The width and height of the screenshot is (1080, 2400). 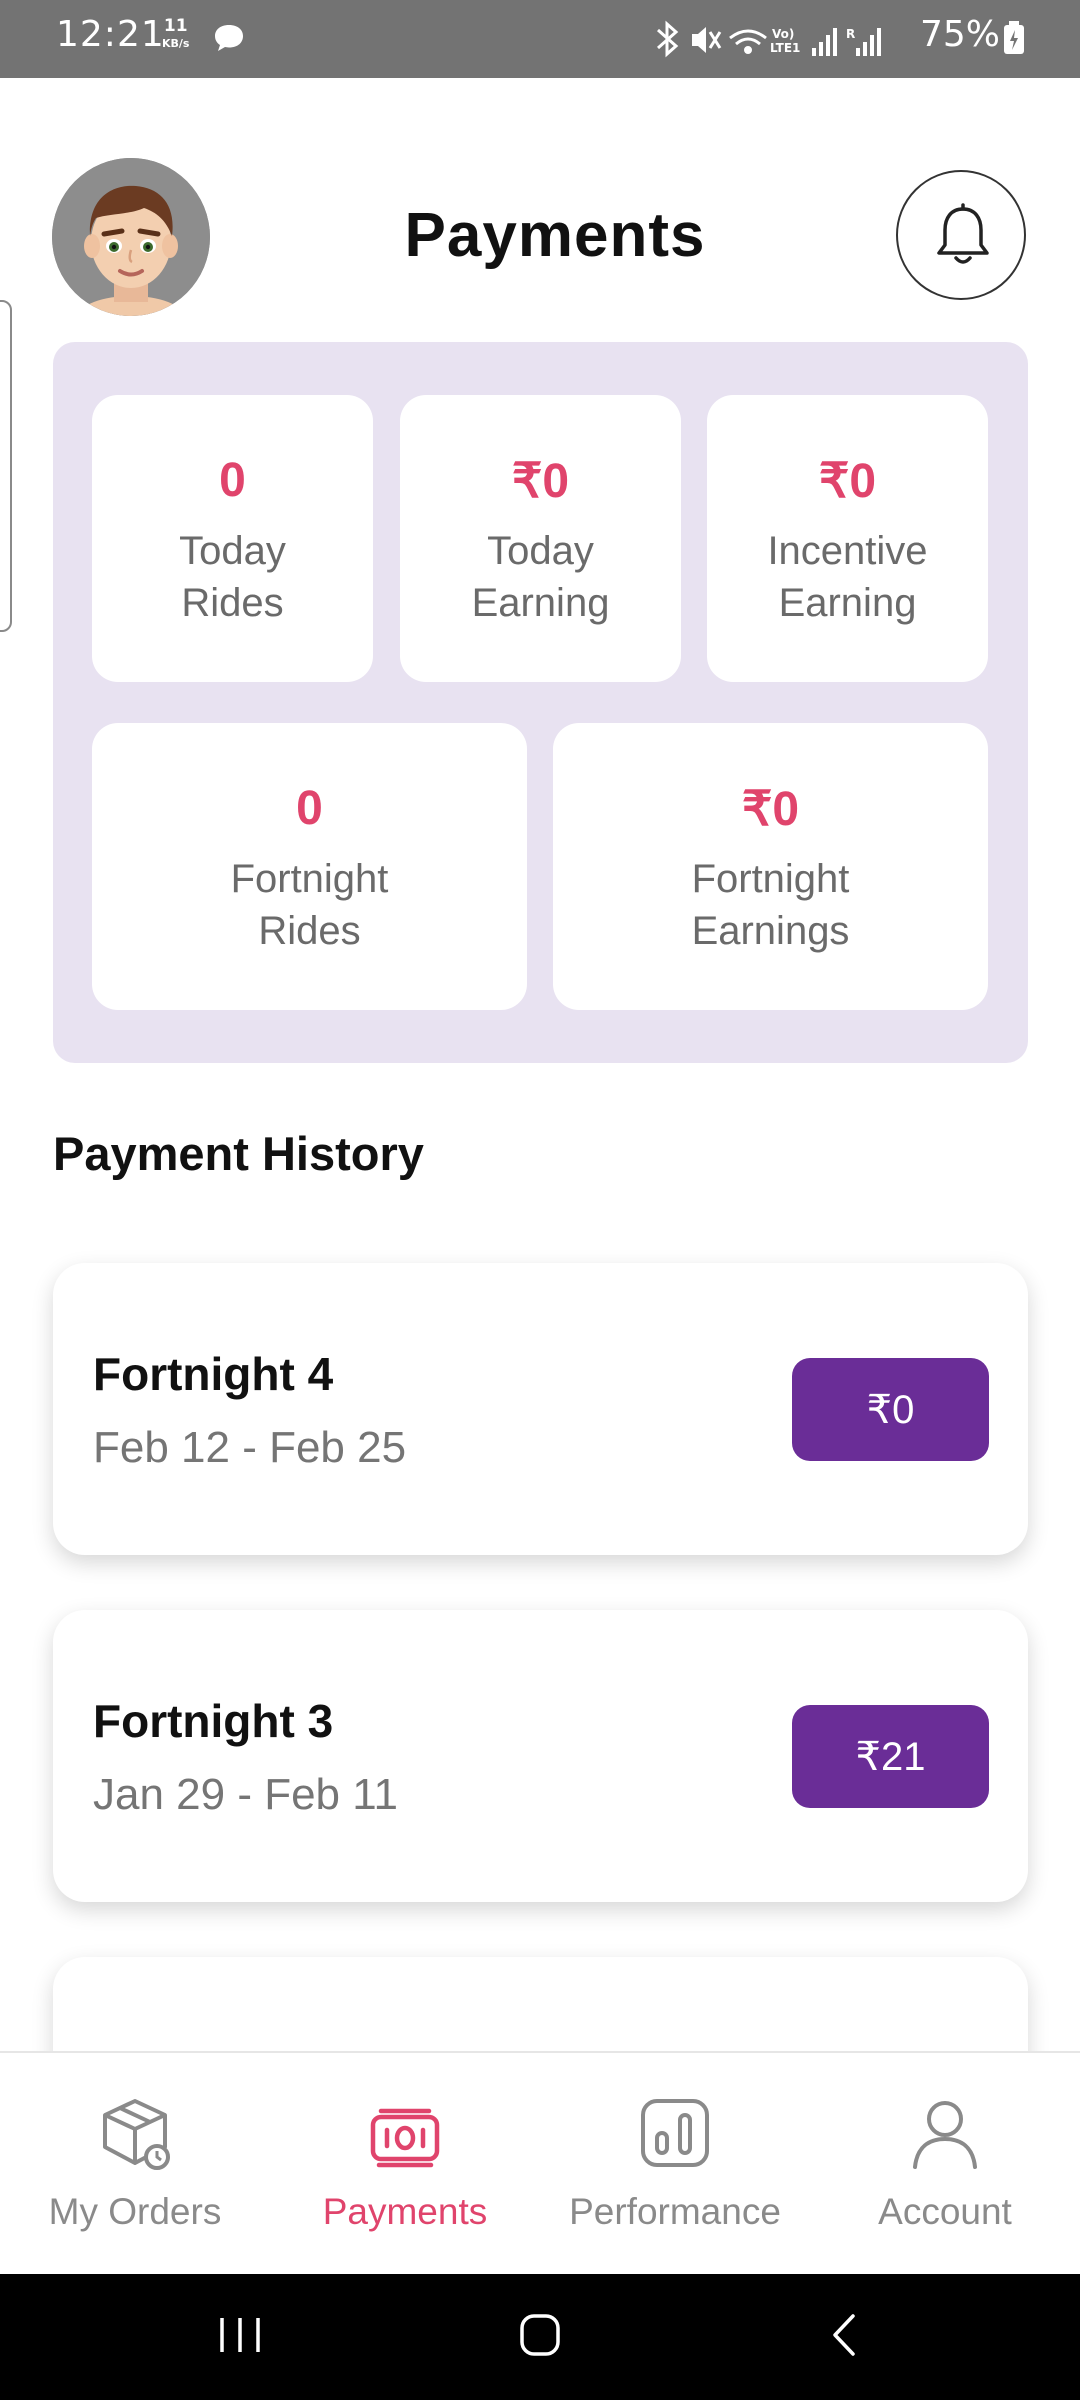 I want to click on nav-label-my-orders: My Orders, so click(x=135, y=2211).